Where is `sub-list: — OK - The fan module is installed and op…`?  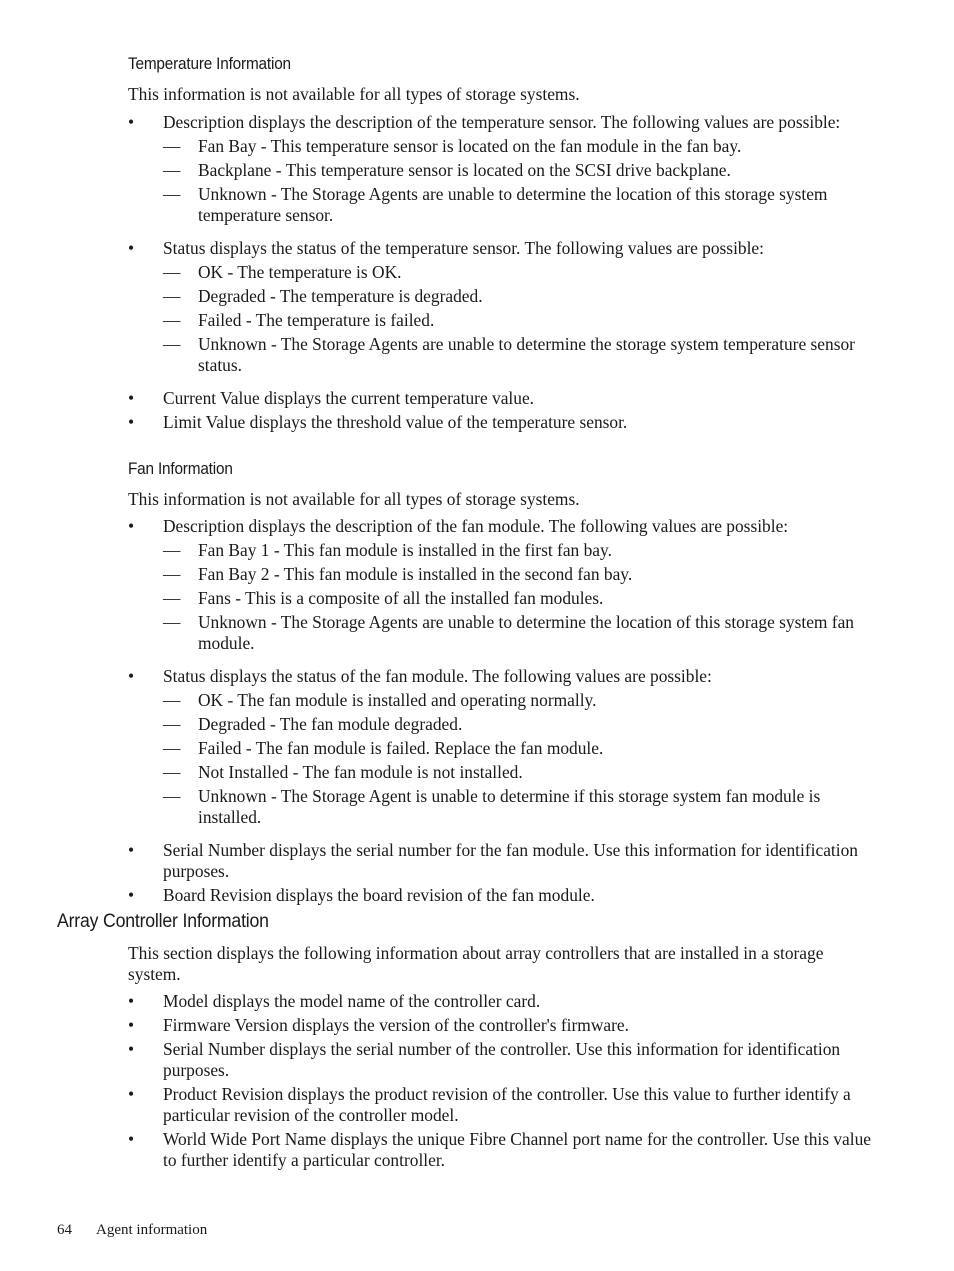
sub-list: — OK - The fan module is installed and op… is located at coordinates (518, 759).